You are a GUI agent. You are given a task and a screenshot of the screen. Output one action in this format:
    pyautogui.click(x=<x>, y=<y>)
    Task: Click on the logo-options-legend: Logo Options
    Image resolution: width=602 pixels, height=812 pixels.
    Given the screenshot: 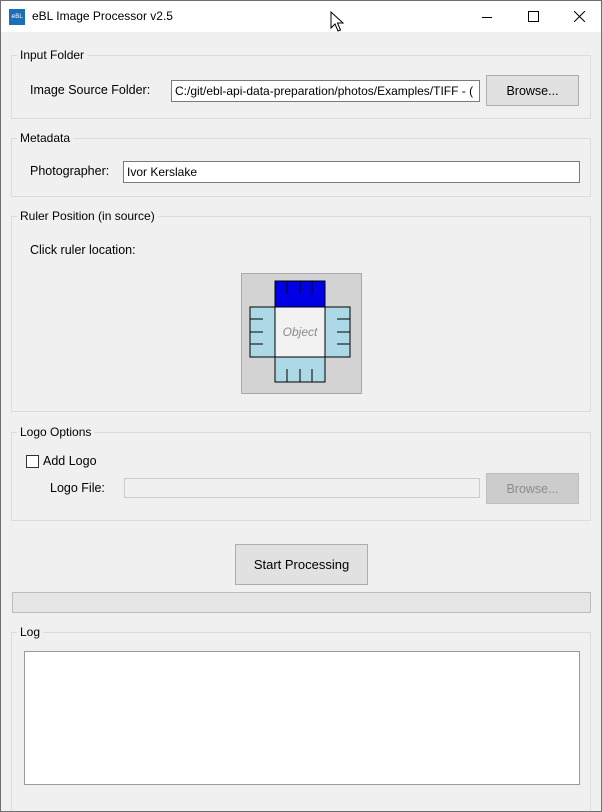 What is the action you would take?
    pyautogui.click(x=56, y=432)
    